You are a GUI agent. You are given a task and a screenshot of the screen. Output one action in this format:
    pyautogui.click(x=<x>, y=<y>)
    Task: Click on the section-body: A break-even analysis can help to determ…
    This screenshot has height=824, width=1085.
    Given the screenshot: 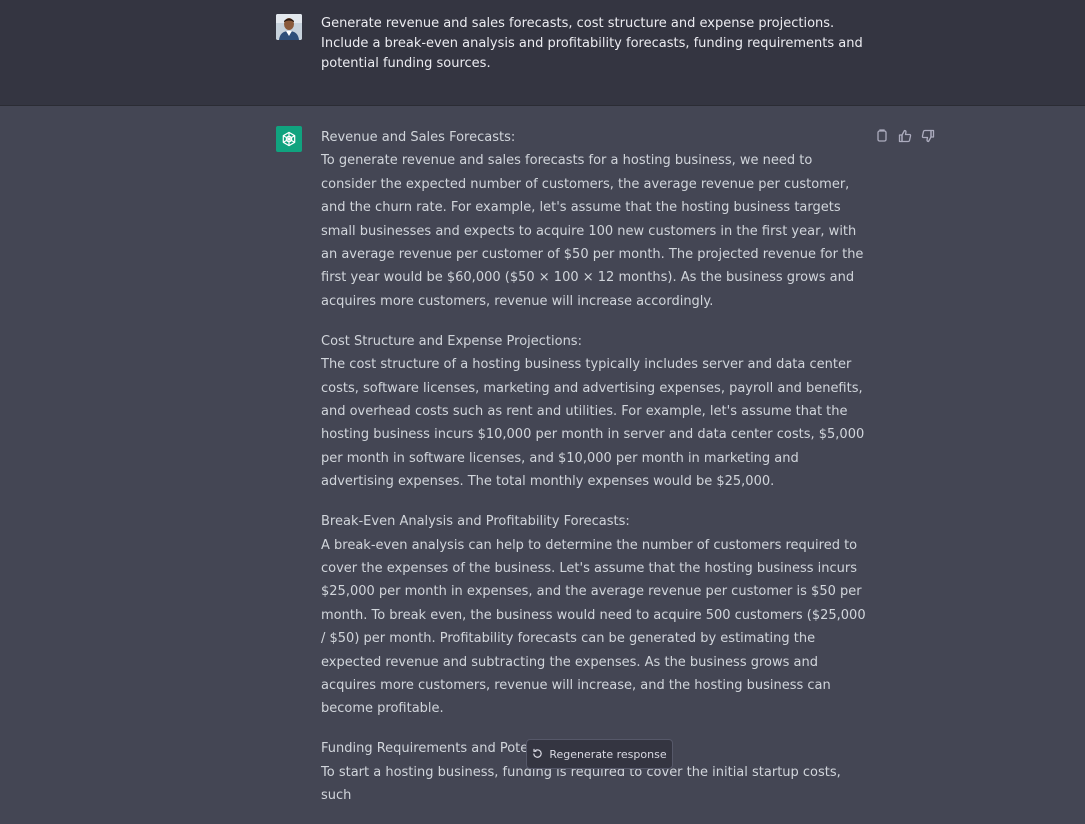 What is the action you would take?
    pyautogui.click(x=593, y=627)
    